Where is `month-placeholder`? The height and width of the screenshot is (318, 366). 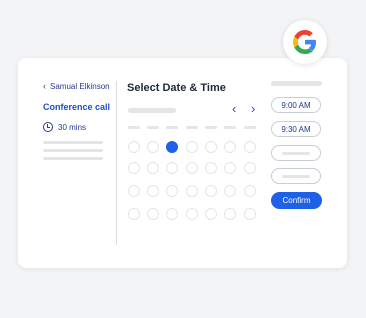 month-placeholder is located at coordinates (152, 110).